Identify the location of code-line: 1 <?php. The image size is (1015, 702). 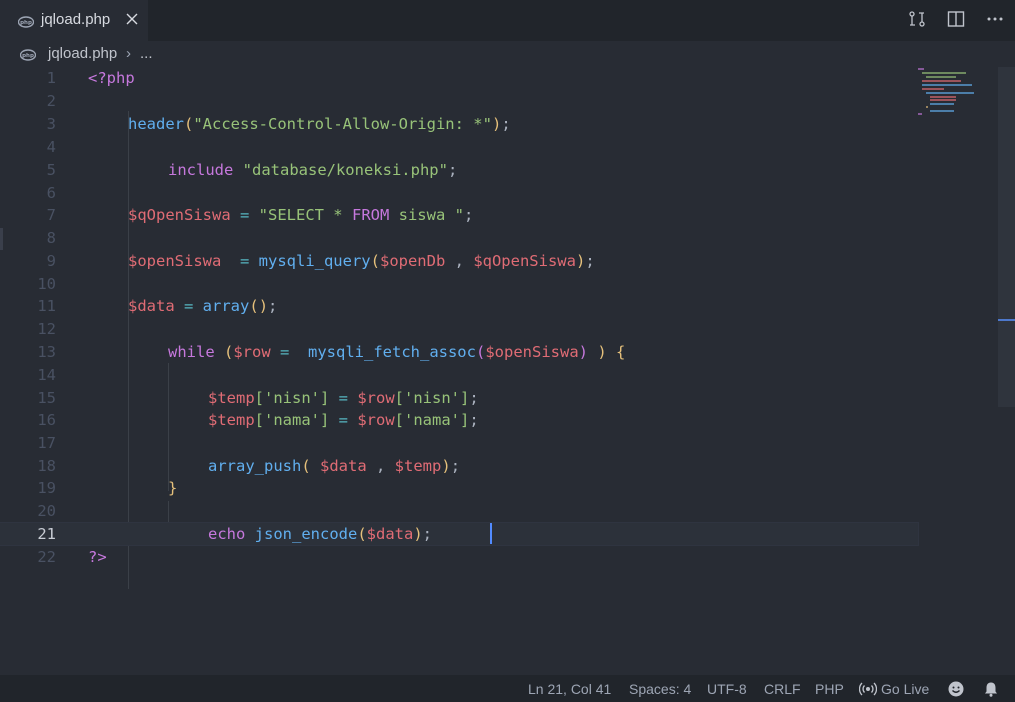
(90, 78).